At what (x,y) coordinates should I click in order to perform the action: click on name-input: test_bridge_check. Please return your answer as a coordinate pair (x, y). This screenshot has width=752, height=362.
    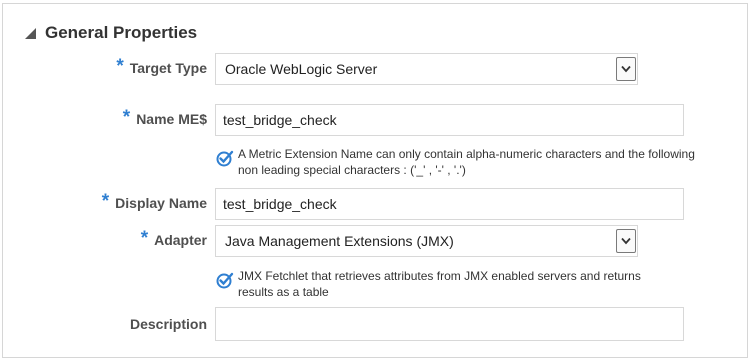
    Looking at the image, I should click on (449, 120).